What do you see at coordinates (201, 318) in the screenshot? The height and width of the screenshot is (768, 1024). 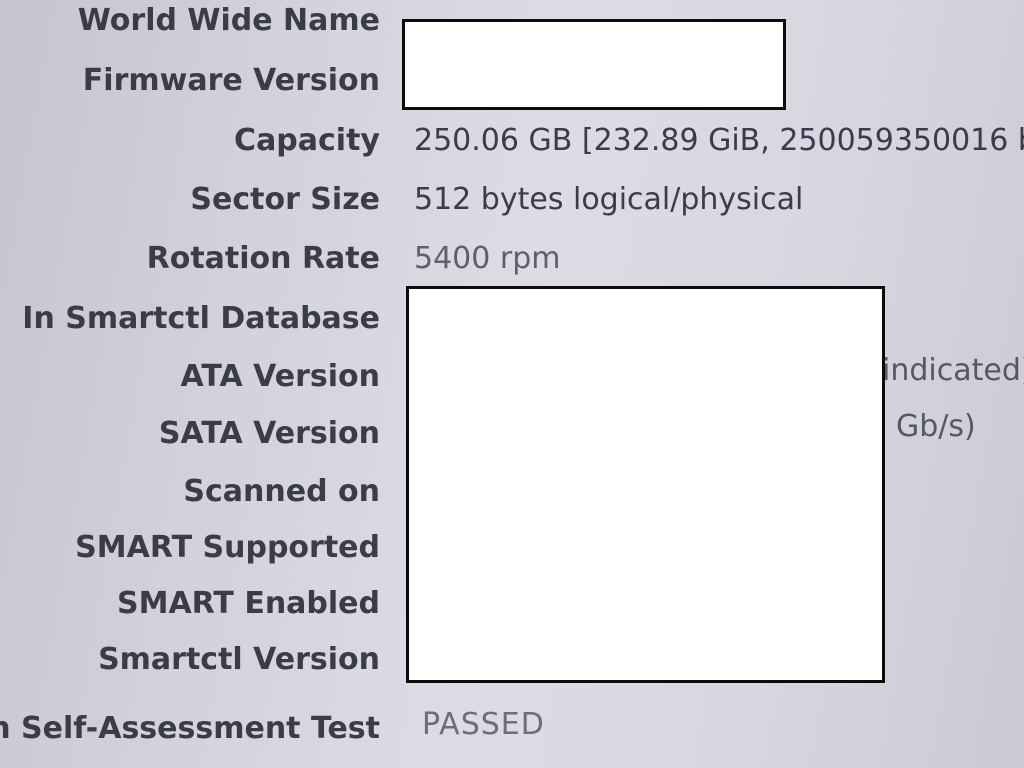 I see `in-smartctl-database-label: In Smartctl Database` at bounding box center [201, 318].